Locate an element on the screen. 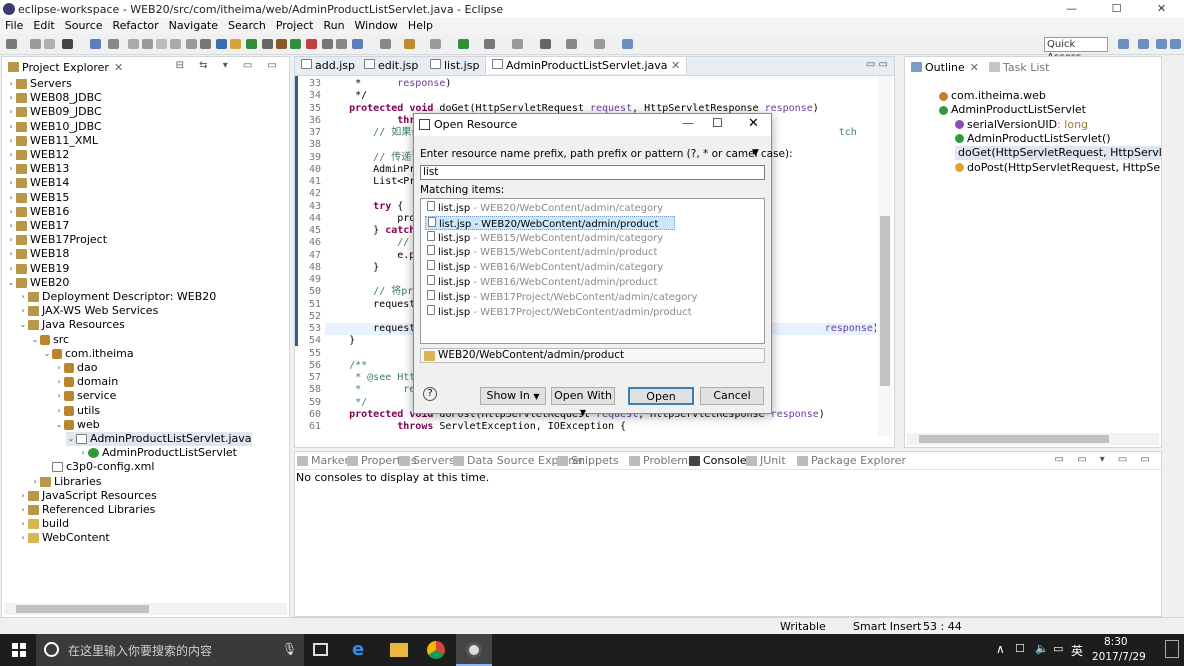 This screenshot has height=666, width=1184. code-line: // 传递请 is located at coordinates (373, 158).